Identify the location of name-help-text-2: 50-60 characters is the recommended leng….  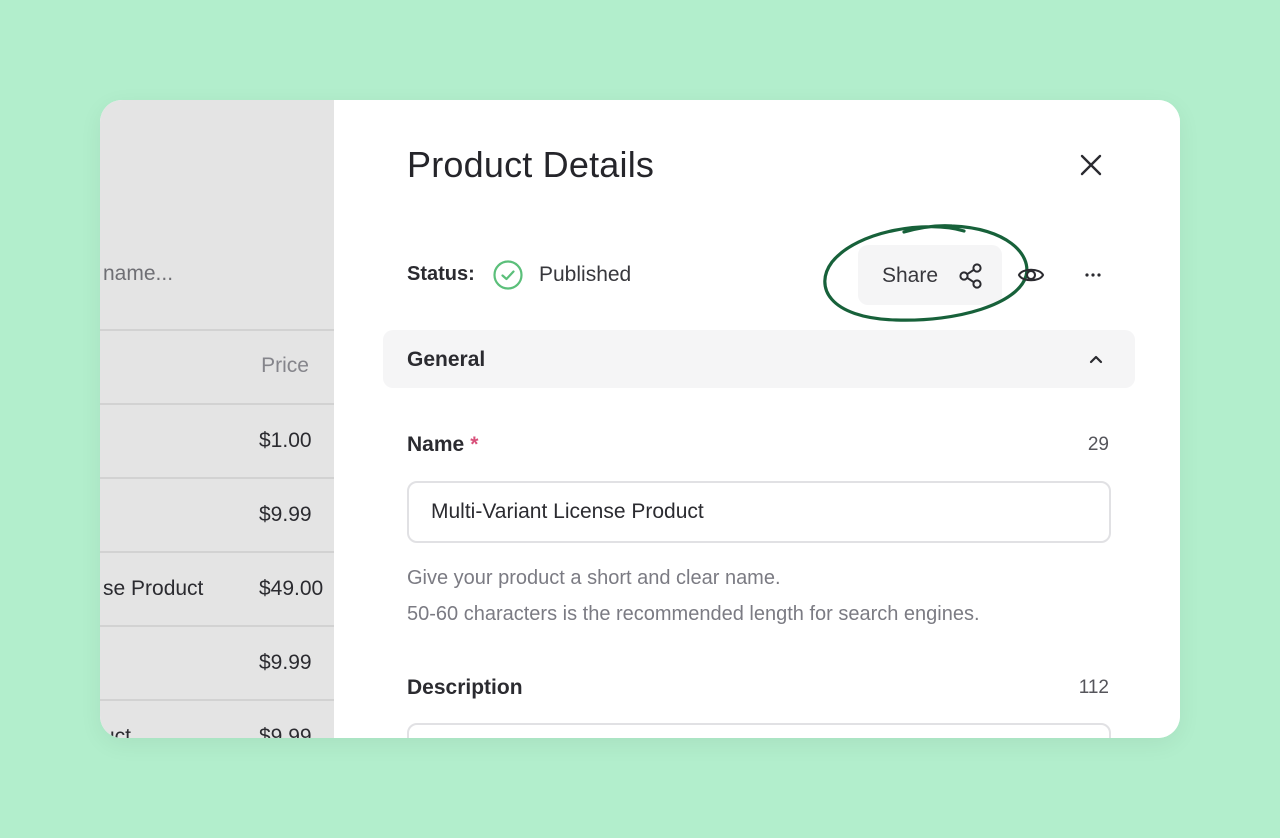
(693, 614).